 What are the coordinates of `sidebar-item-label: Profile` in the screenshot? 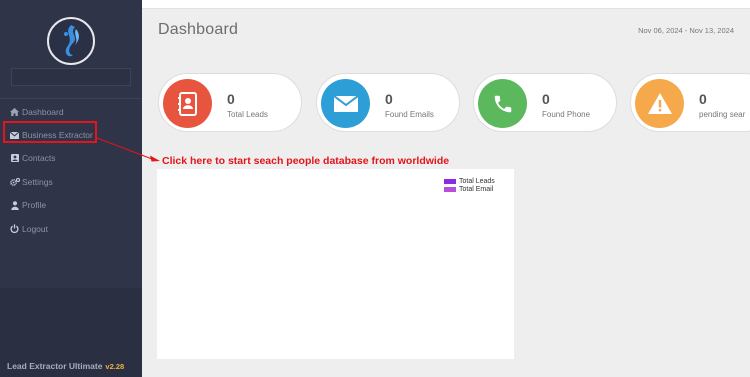 It's located at (34, 205).